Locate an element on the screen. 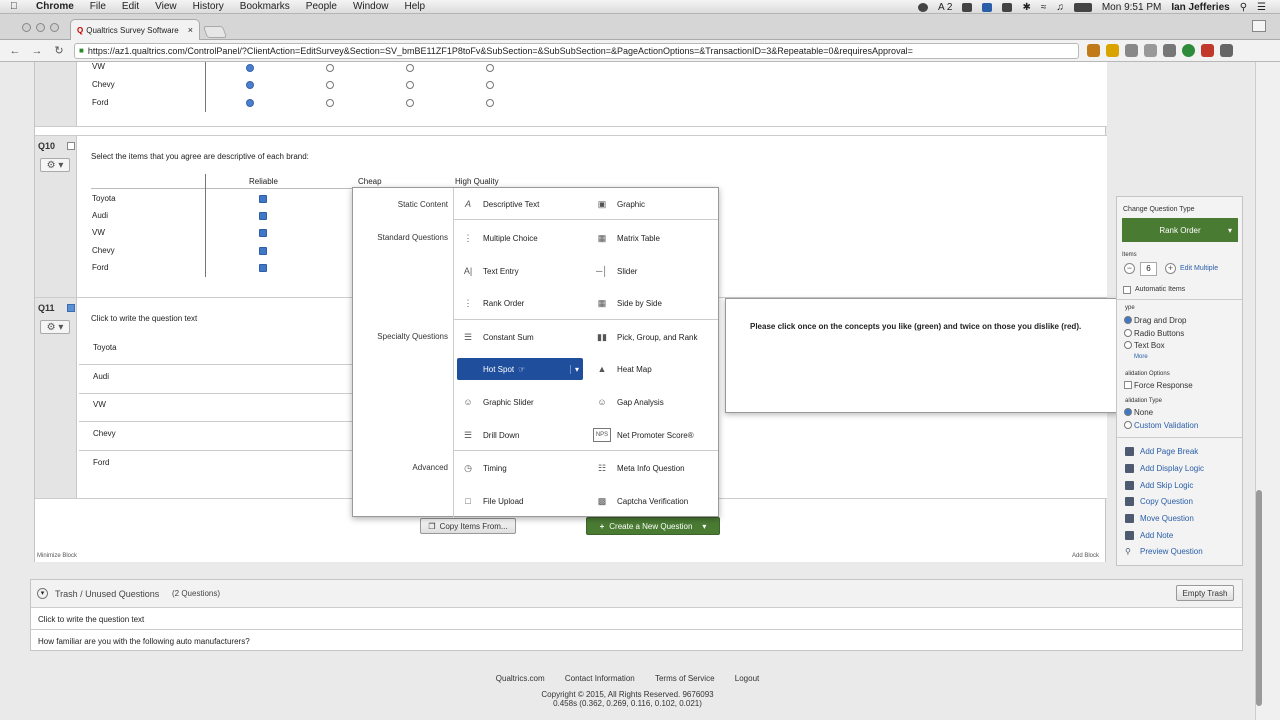 Image resolution: width=1280 pixels, height=720 pixels. empty-trash-button: Empty Trash is located at coordinates (1205, 593).